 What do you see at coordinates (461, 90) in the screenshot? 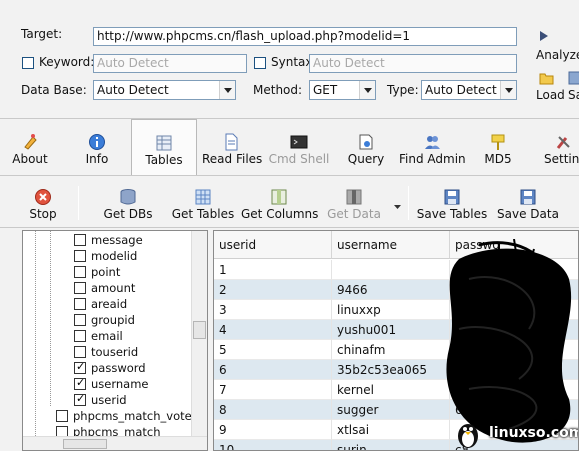
I see `type-select-value: Auto Detect` at bounding box center [461, 90].